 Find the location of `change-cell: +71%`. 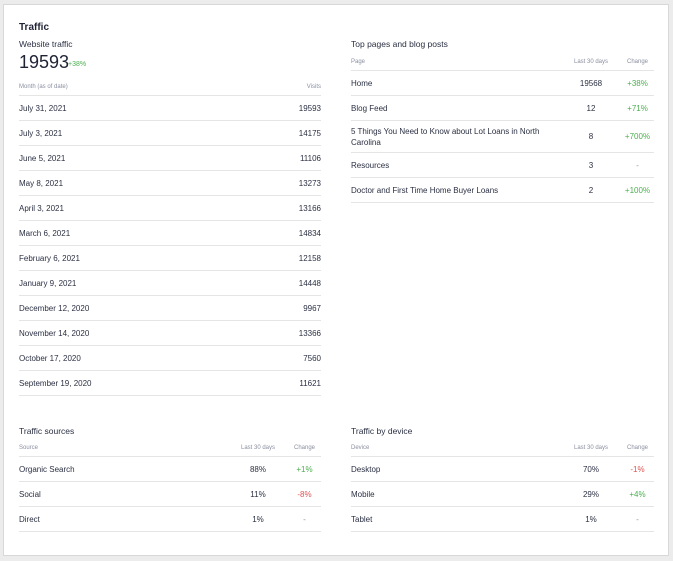

change-cell: +71% is located at coordinates (637, 108).